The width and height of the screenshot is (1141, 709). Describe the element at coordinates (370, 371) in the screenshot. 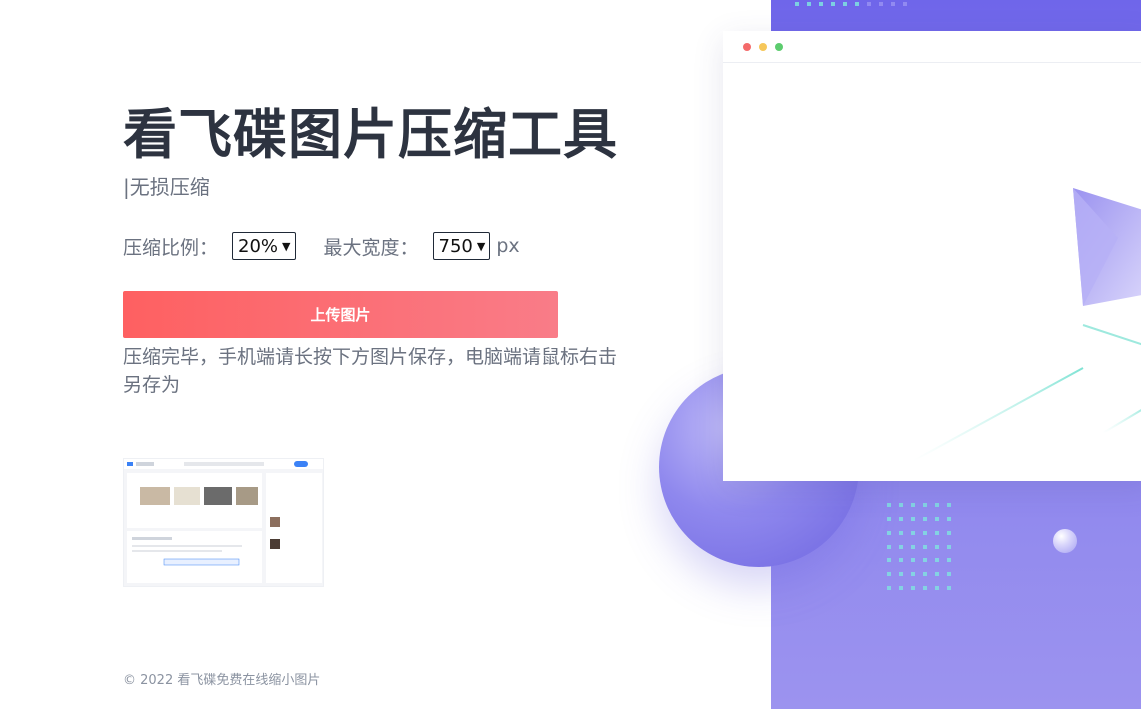

I see `result-message: 压缩完毕，手机端请长按下方图片保存，电脑端请鼠标右击另存为` at that location.